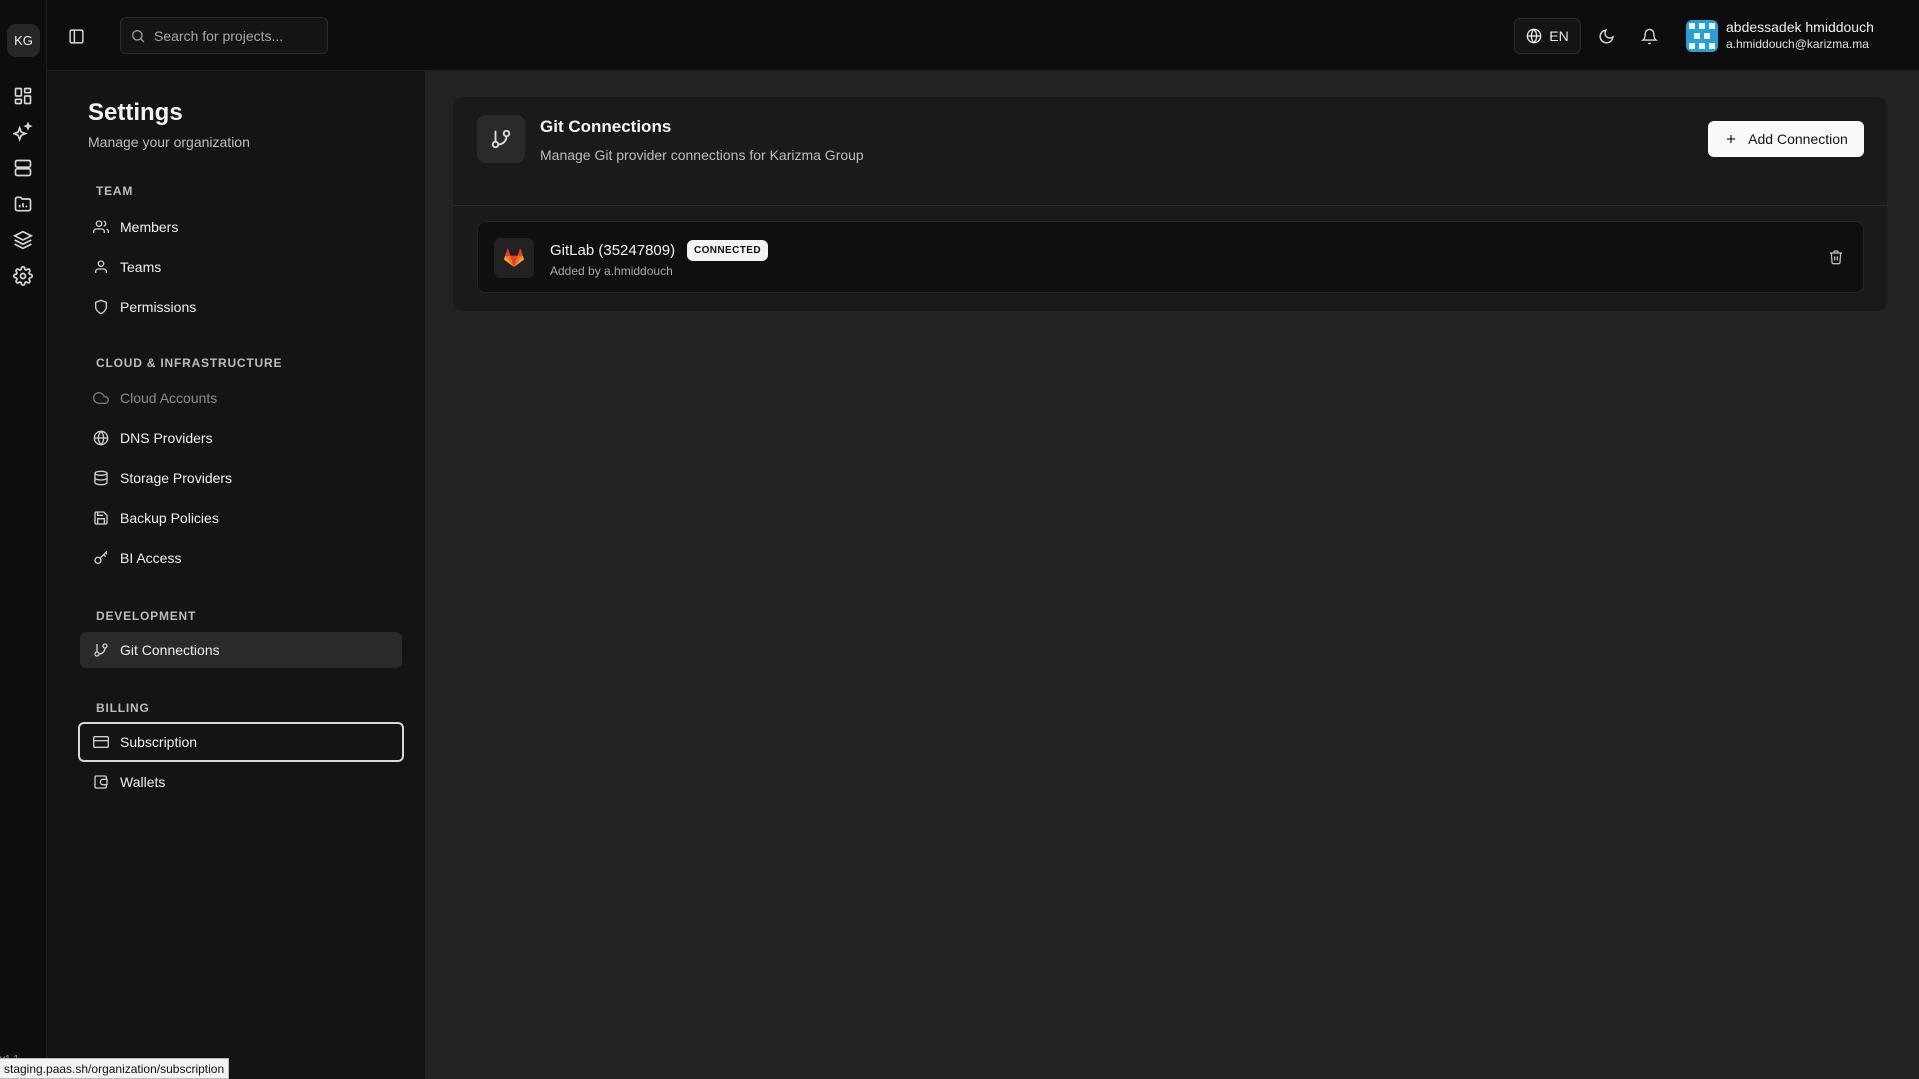  Describe the element at coordinates (23, 539) in the screenshot. I see `icon-rail: KG v1.1` at that location.